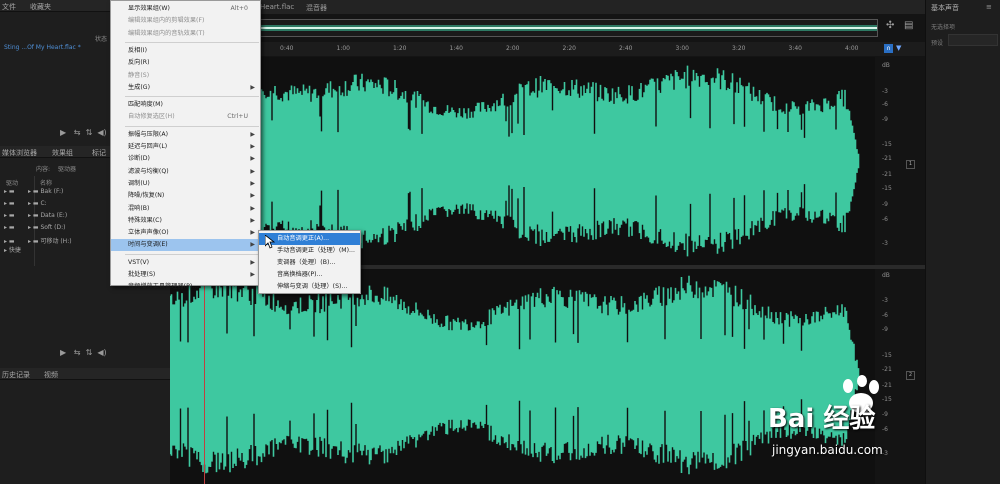  Describe the element at coordinates (185, 209) in the screenshot. I see `menu-item: 混响(B) ▶` at that location.